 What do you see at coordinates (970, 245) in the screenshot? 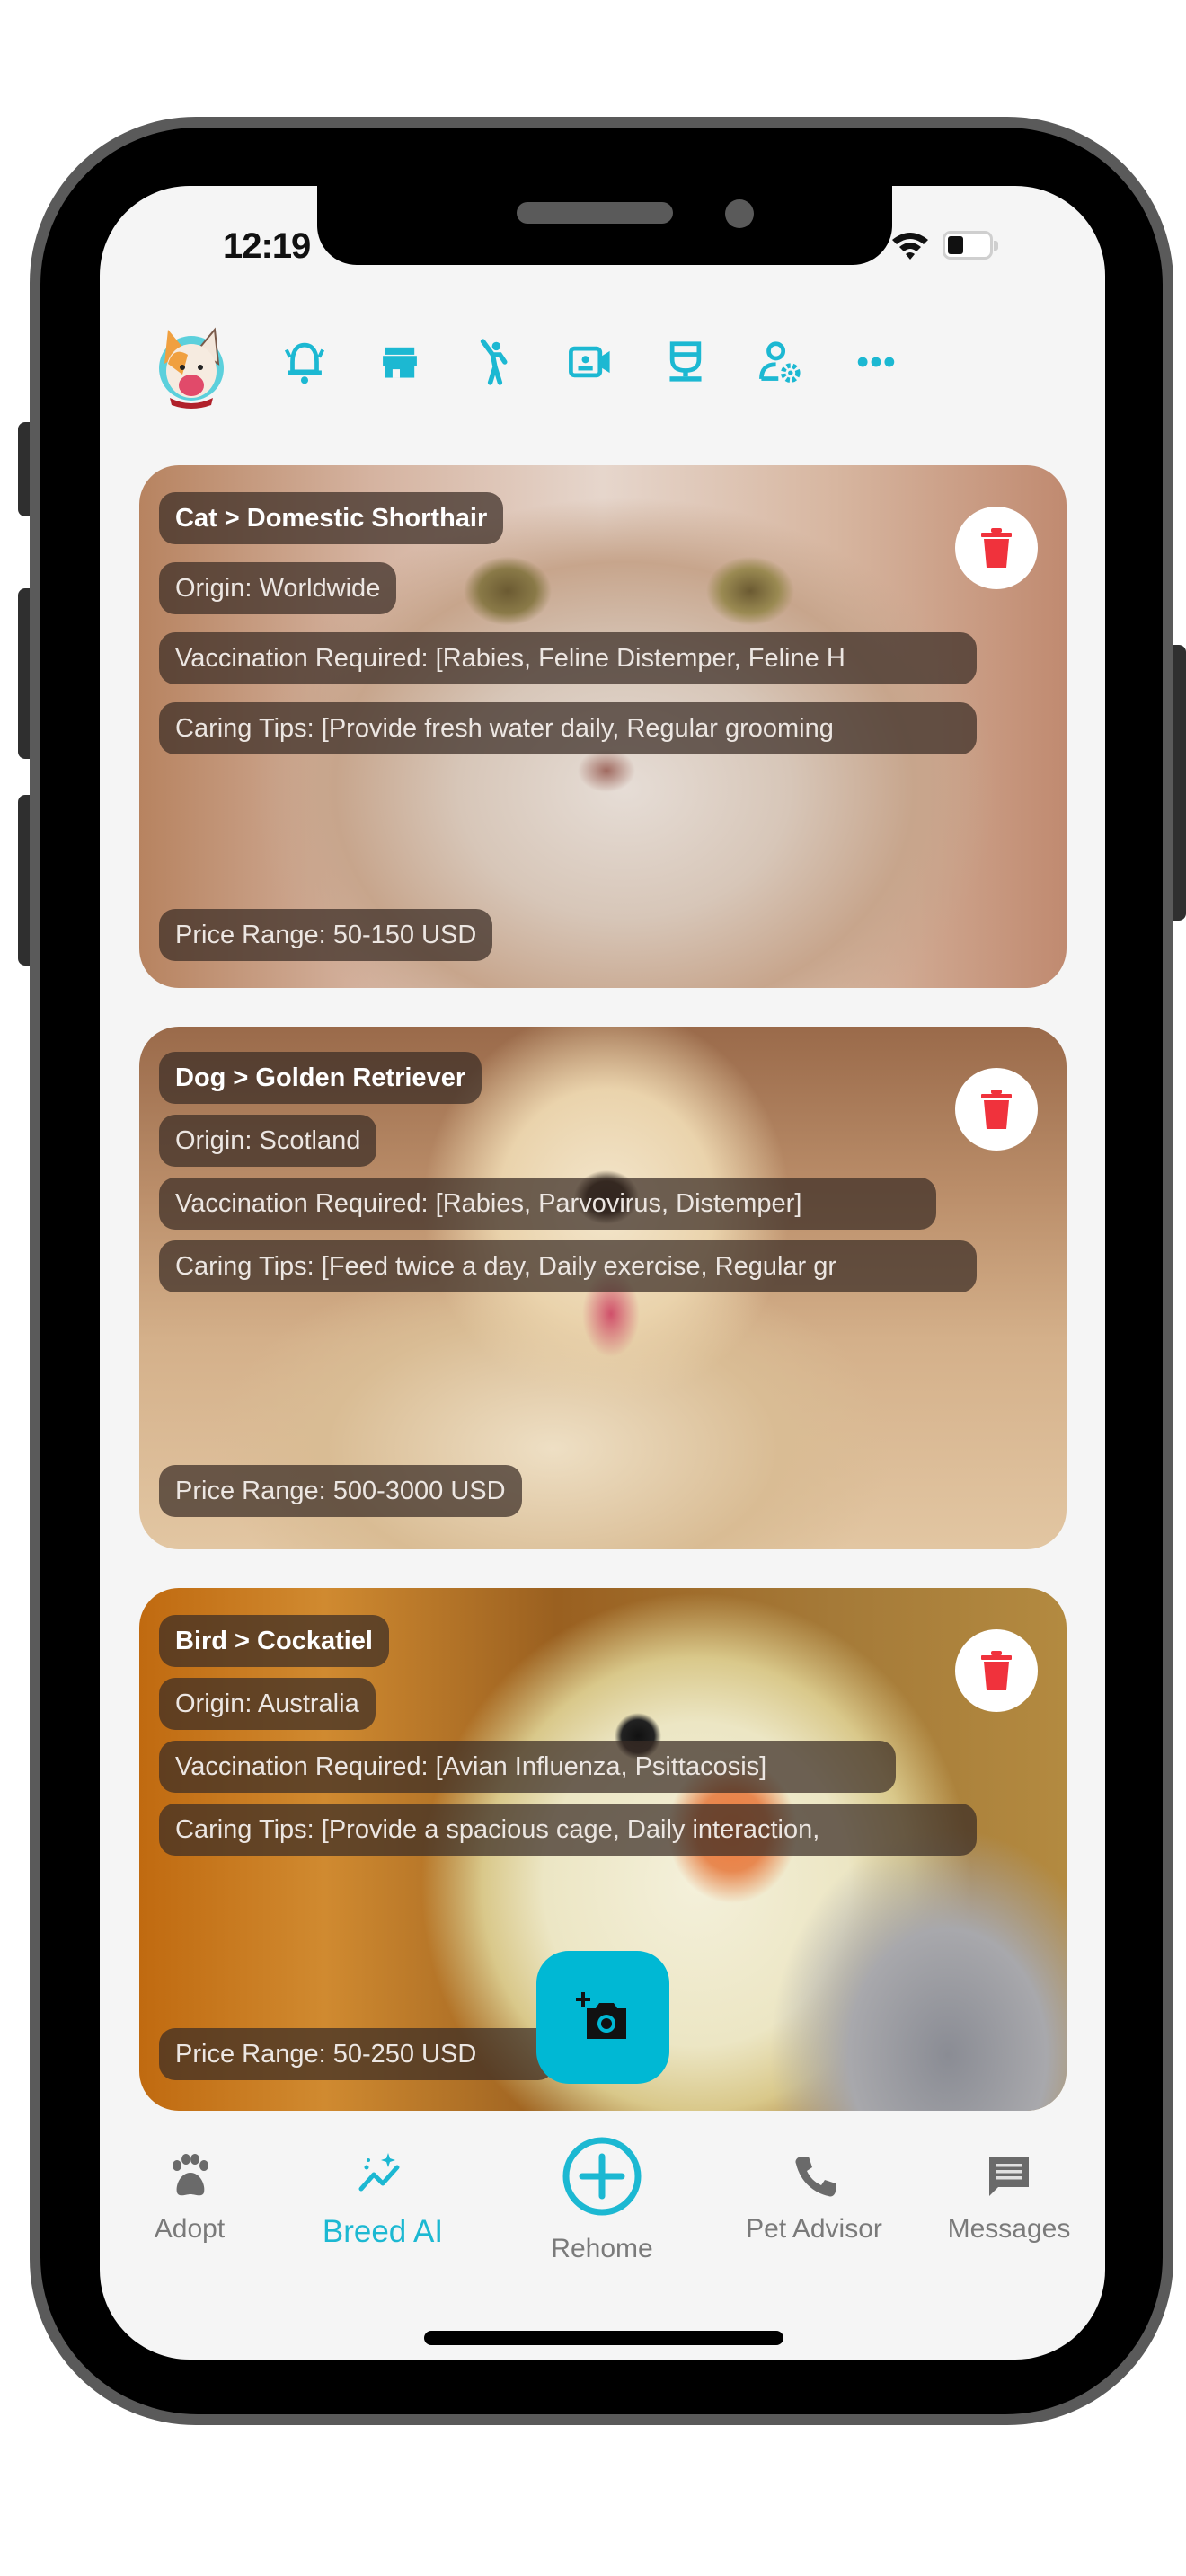
I see `battery-icon` at bounding box center [970, 245].